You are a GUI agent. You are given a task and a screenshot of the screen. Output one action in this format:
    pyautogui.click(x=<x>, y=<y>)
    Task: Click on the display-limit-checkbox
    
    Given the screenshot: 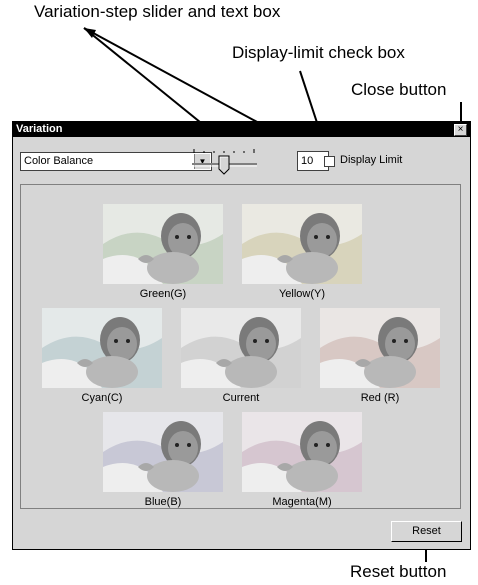 What is the action you would take?
    pyautogui.click(x=329, y=161)
    